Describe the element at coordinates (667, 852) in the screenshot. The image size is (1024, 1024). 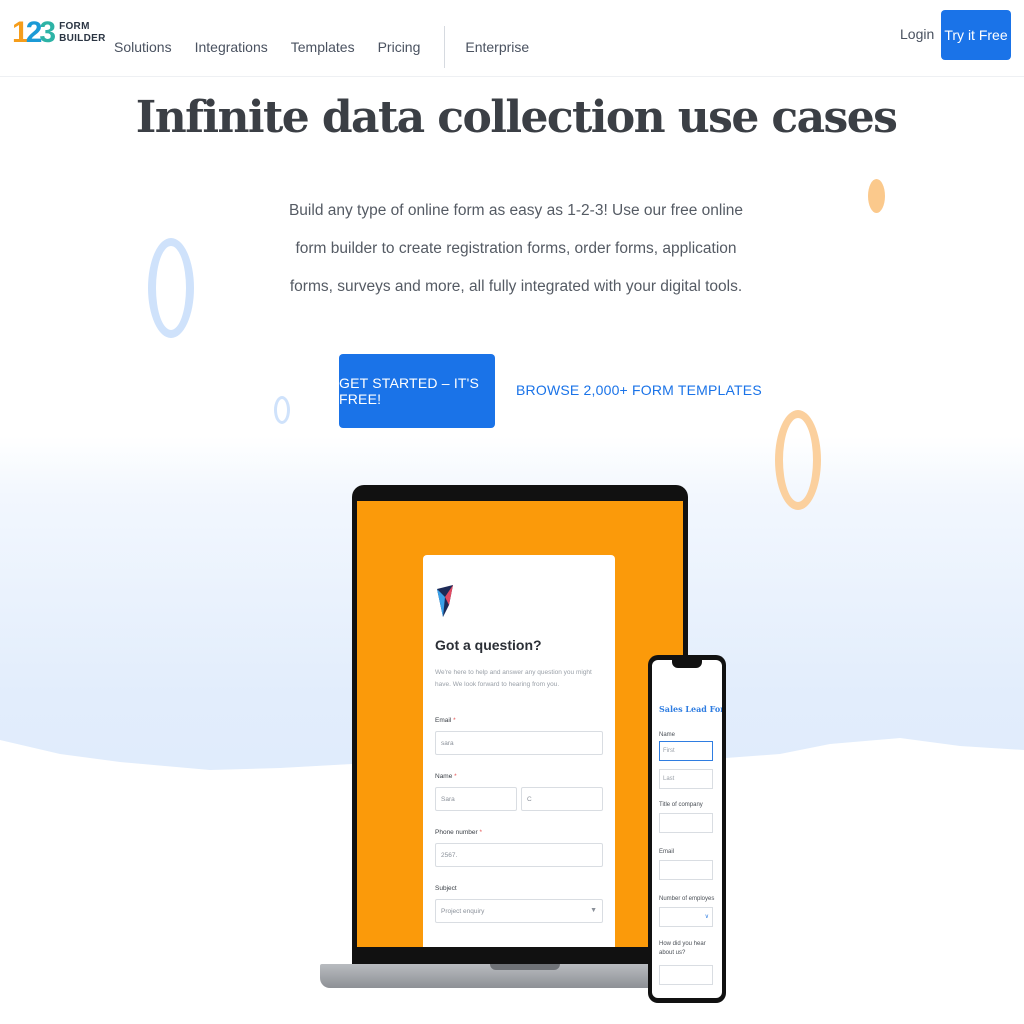
I see `phone-email-label: Email` at that location.